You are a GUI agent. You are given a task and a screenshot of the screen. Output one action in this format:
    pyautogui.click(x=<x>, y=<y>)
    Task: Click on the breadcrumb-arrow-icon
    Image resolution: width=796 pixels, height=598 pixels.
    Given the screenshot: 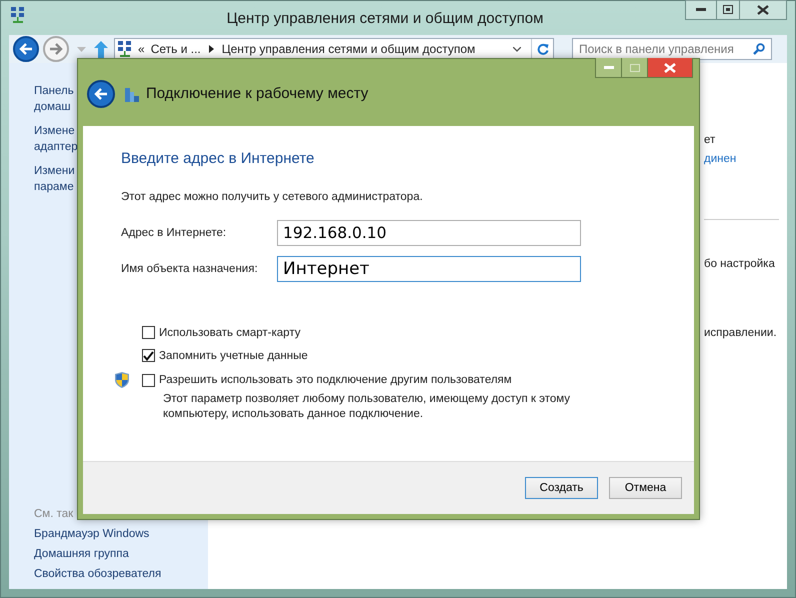 What is the action you would take?
    pyautogui.click(x=211, y=49)
    